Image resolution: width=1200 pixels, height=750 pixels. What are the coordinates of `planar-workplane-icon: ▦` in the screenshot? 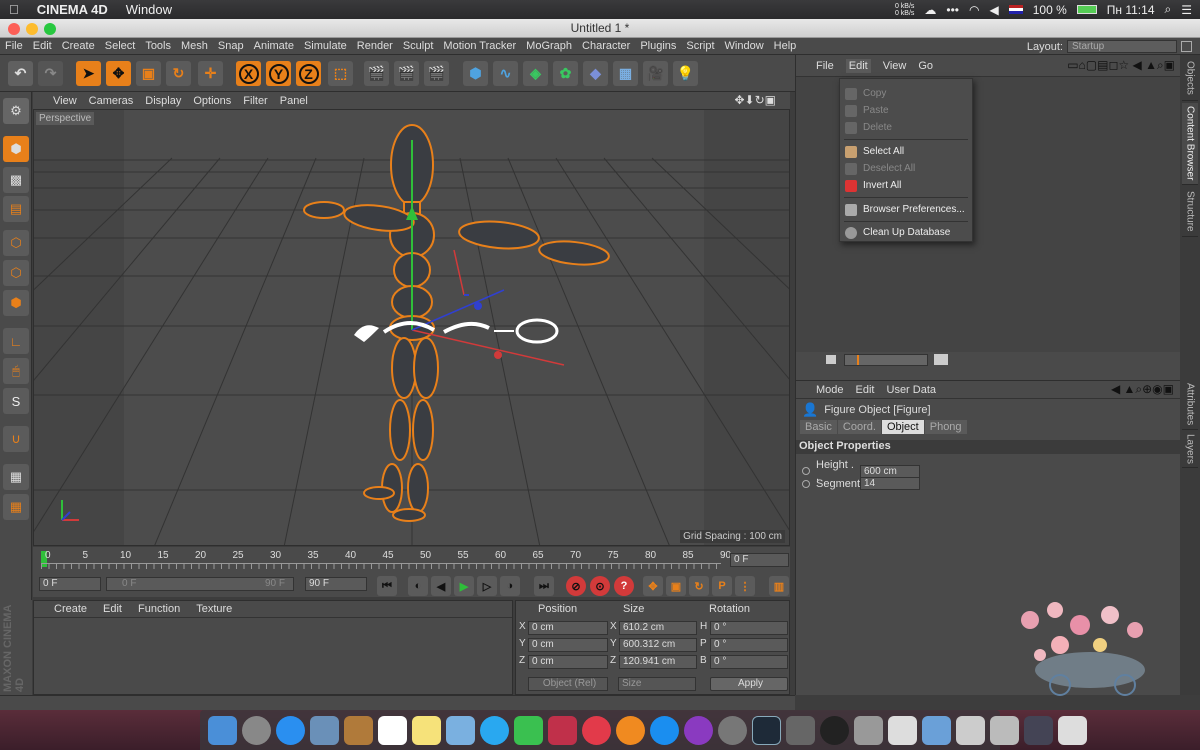 It's located at (16, 507).